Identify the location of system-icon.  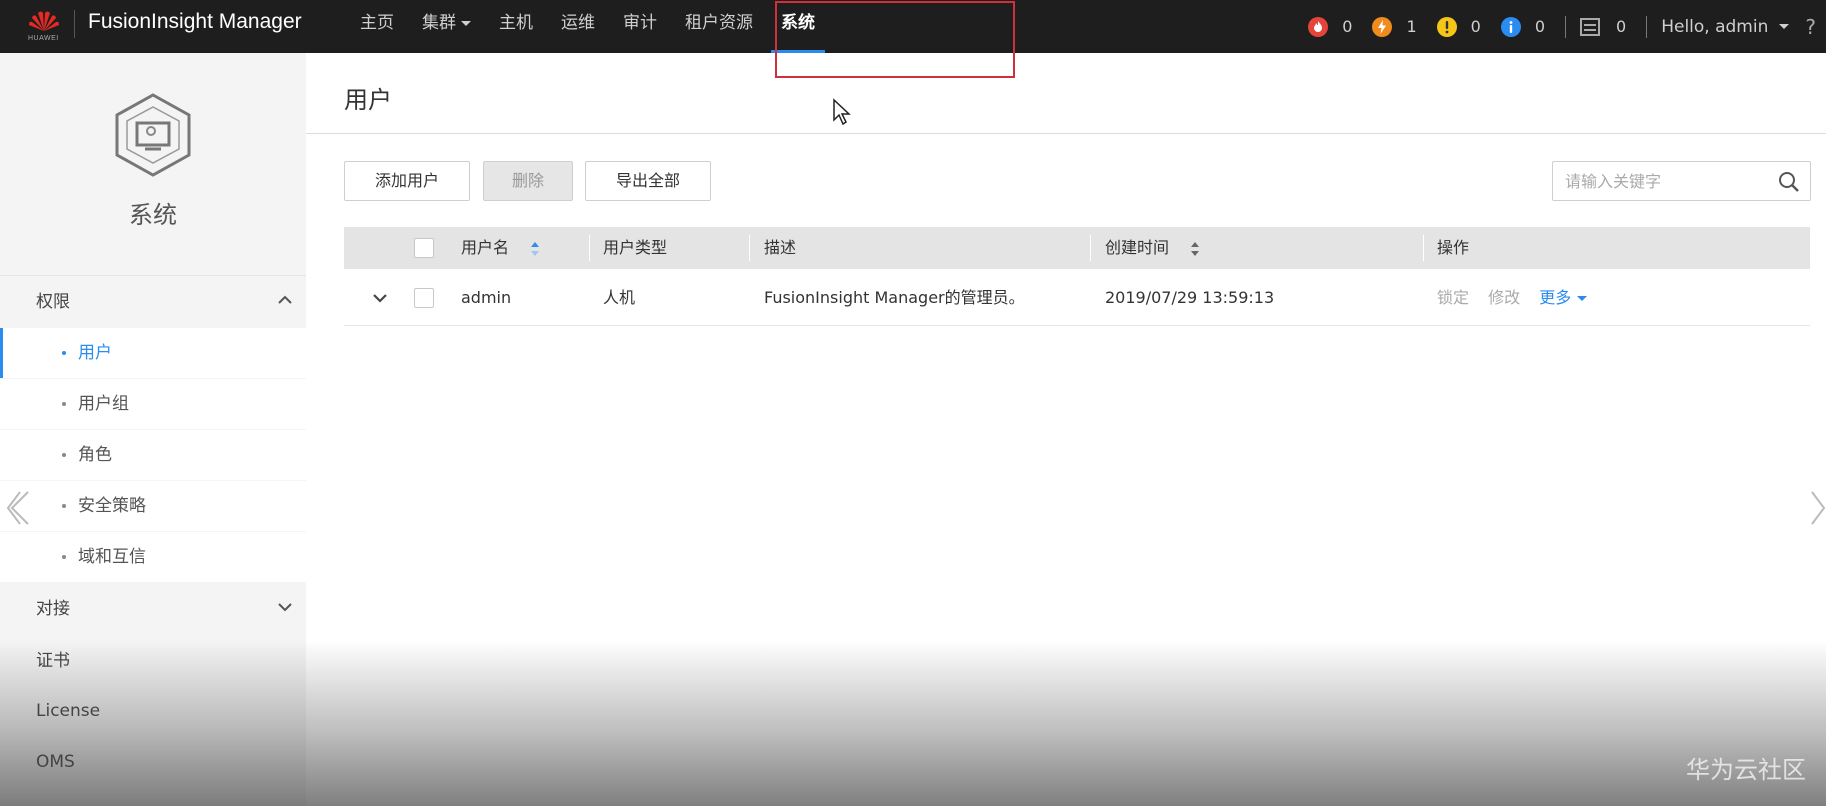
(153, 135).